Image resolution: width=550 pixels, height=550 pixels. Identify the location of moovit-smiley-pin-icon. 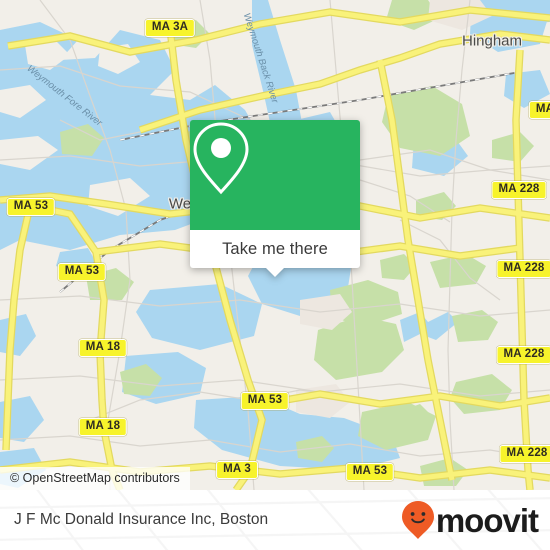
(417, 520).